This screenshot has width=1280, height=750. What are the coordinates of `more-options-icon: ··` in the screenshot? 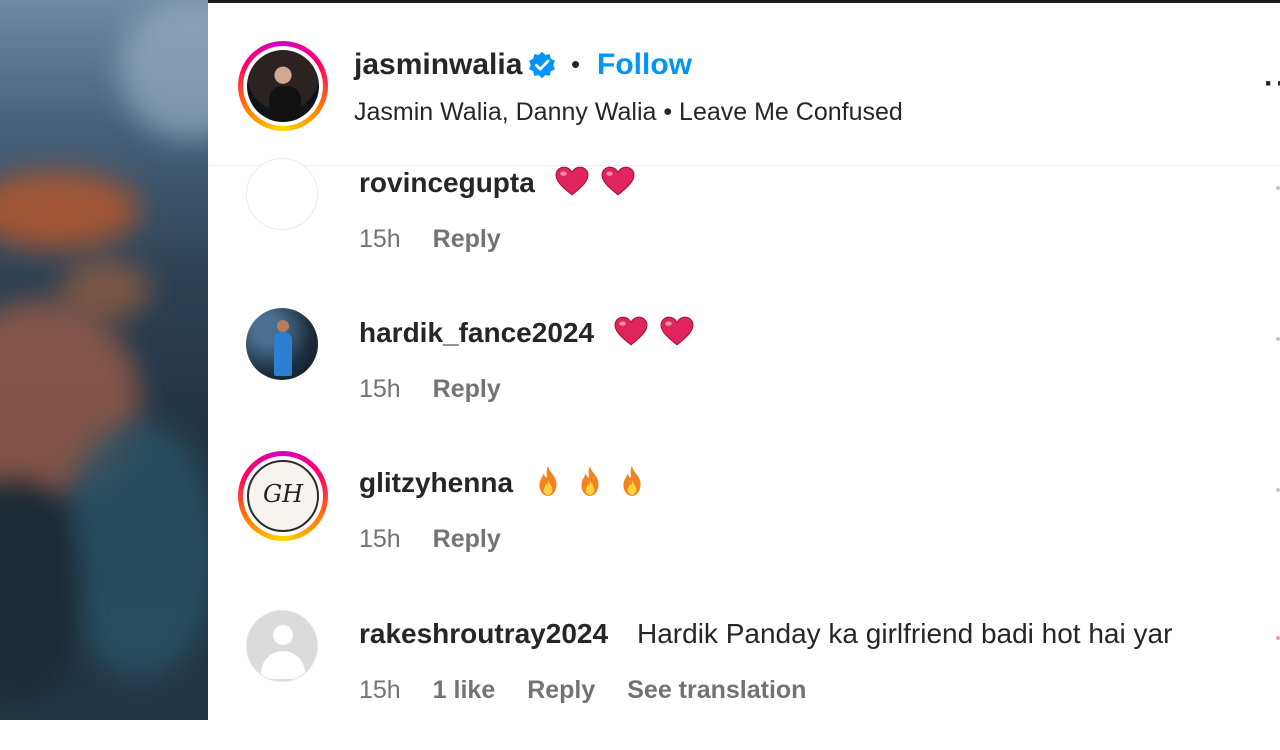 It's located at (1272, 84).